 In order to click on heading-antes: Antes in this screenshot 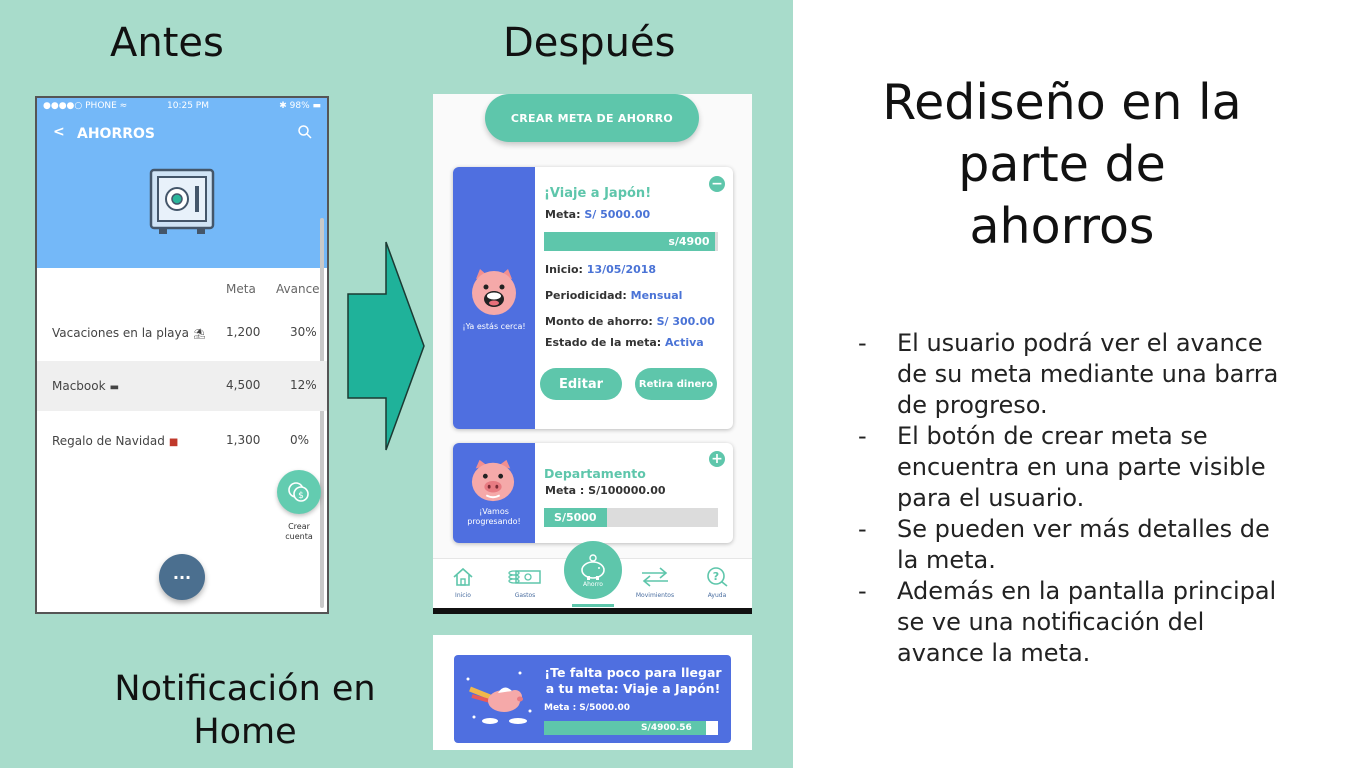, I will do `click(167, 43)`.